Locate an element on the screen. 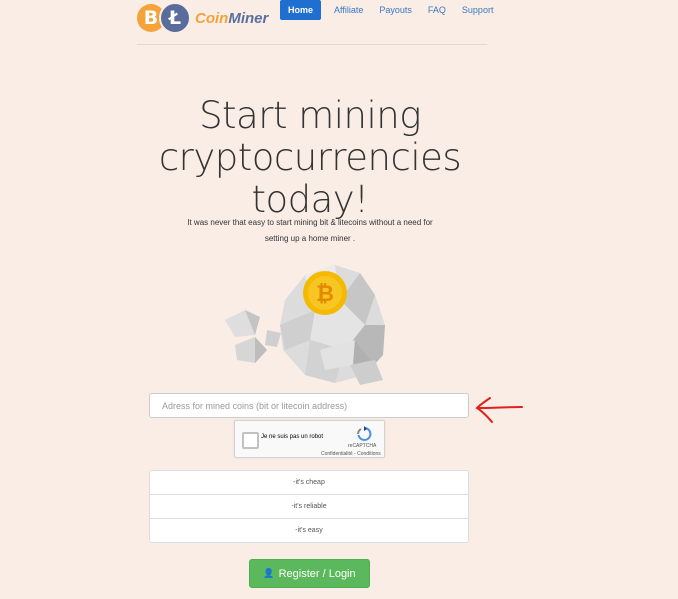 The height and width of the screenshot is (599, 678). nav-affiliate: Affiliate is located at coordinates (348, 10).